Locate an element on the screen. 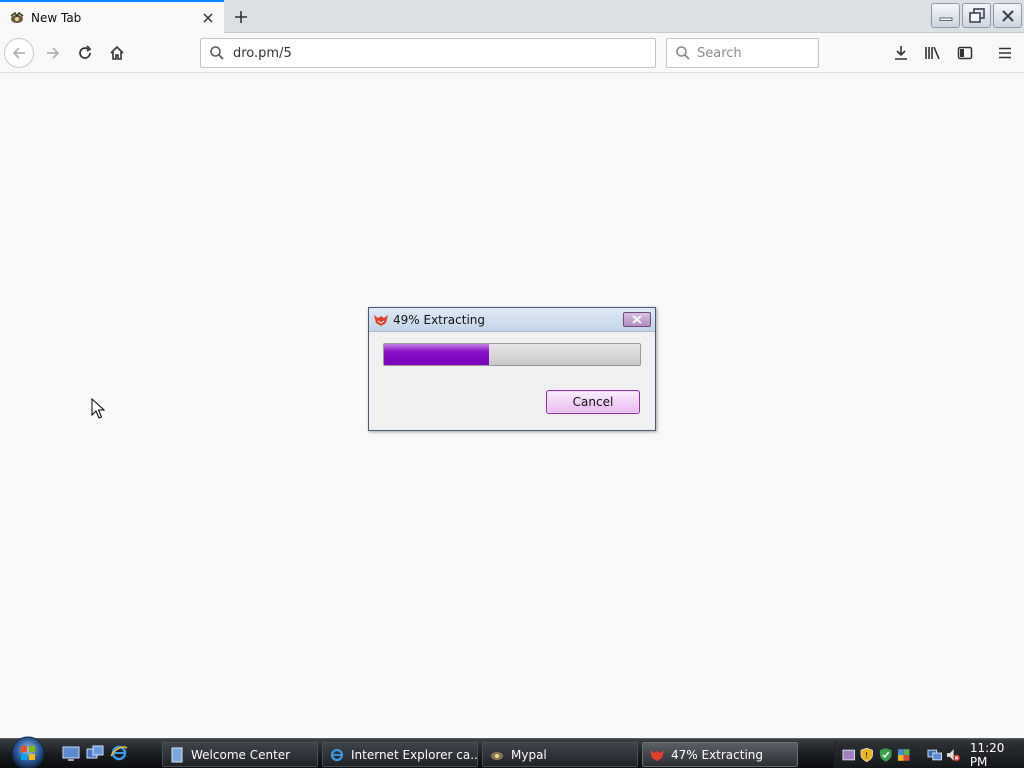 This screenshot has height=768, width=1024. window-controls is located at coordinates (976, 15).